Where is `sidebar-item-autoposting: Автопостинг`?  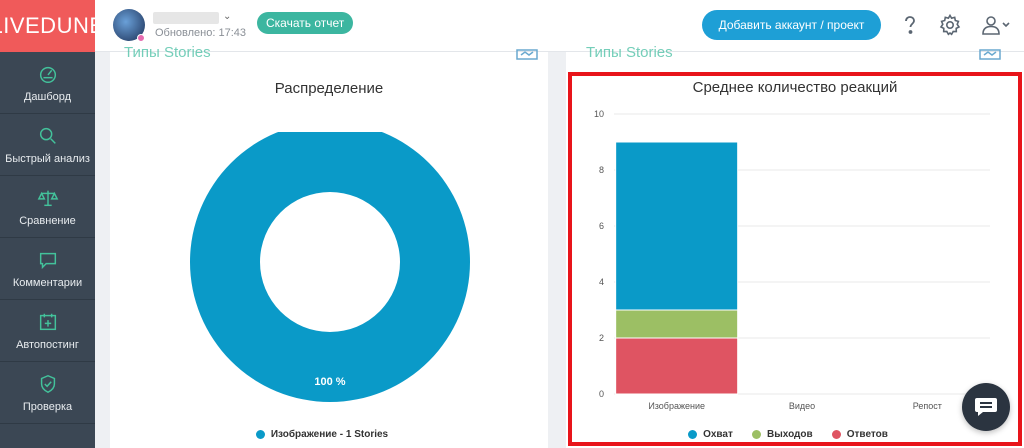 sidebar-item-autoposting: Автопостинг is located at coordinates (47, 331).